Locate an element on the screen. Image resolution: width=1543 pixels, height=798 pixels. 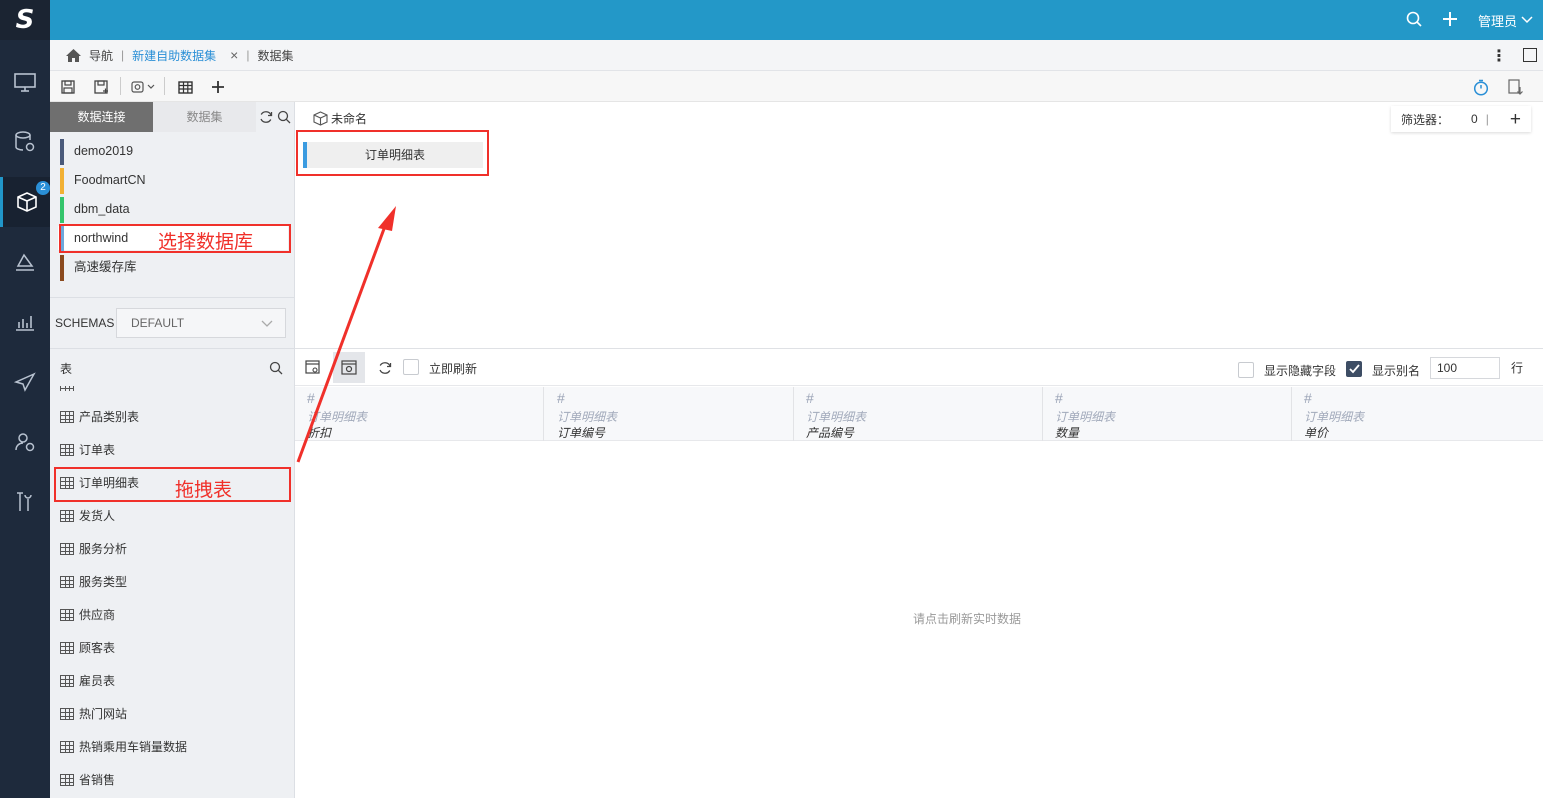
annotation-arrow is located at coordinates (346, 334).